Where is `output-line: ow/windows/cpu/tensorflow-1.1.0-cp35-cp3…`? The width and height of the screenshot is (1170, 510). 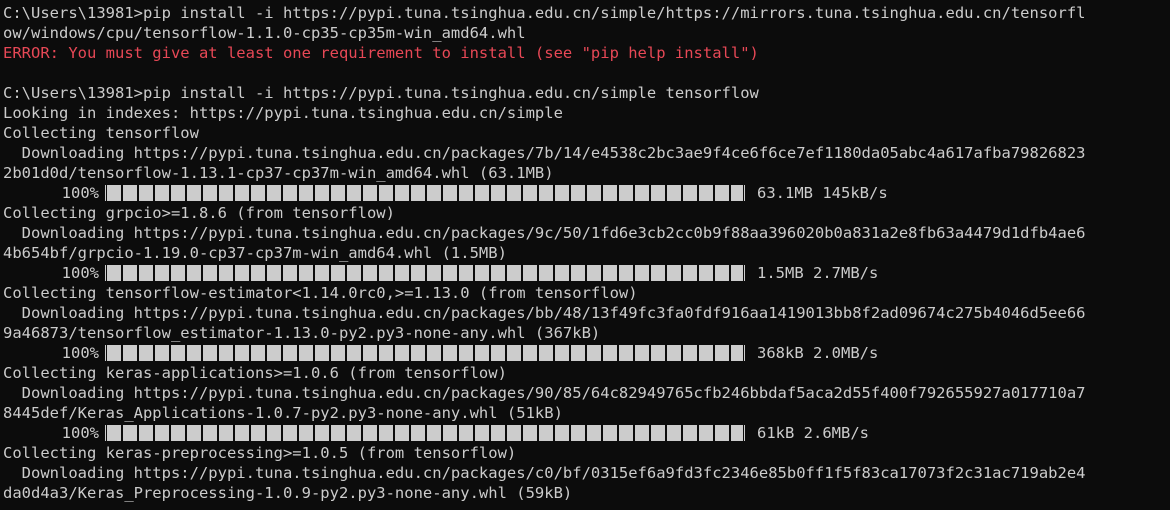 output-line: ow/windows/cpu/tensorflow-1.1.0-cp35-cp3… is located at coordinates (264, 33).